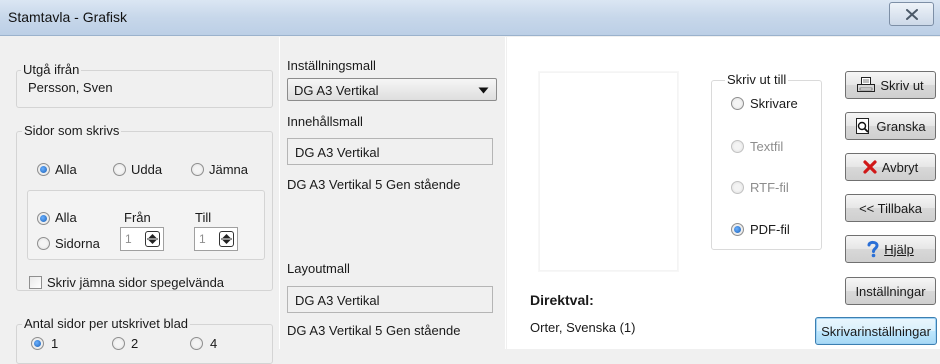  What do you see at coordinates (336, 90) in the screenshot?
I see `settings-template-value: DG A3 Vertikal` at bounding box center [336, 90].